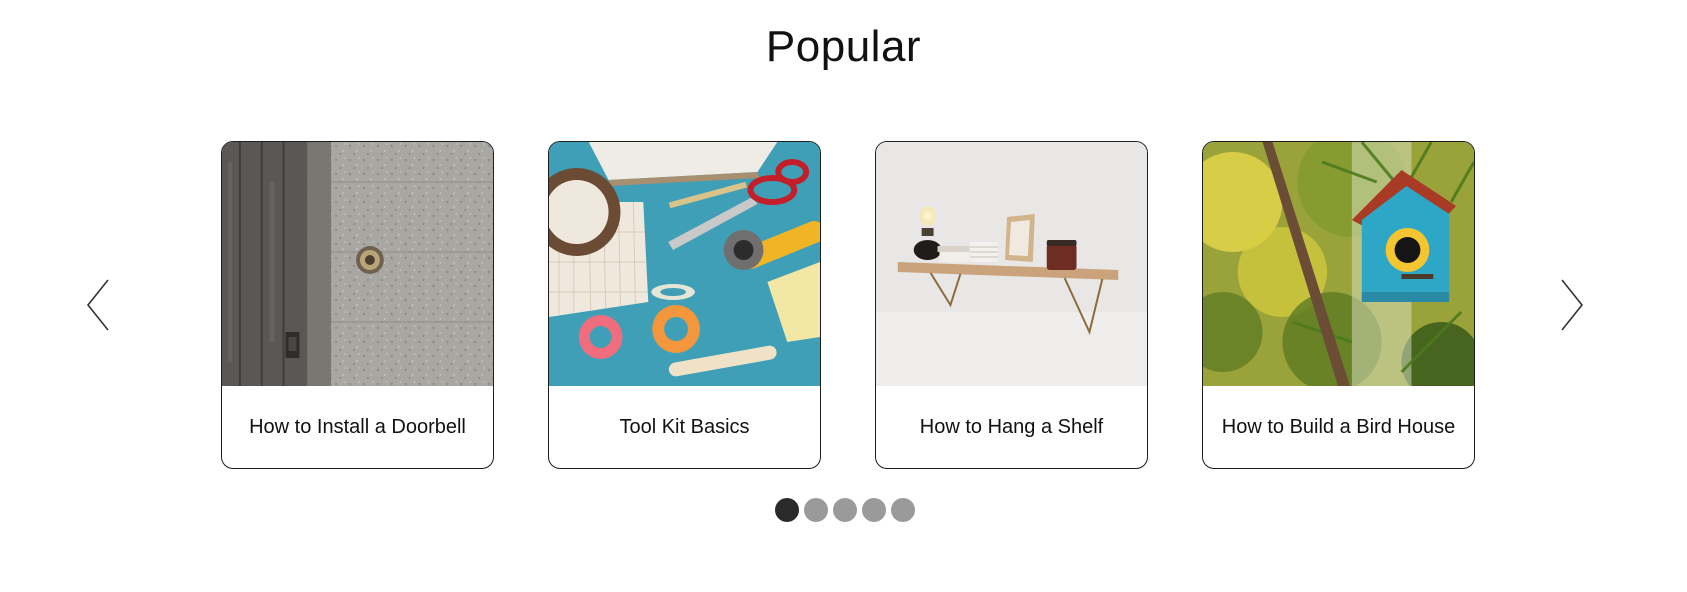 This screenshot has height=592, width=1687. I want to click on card-build-bird-house: How to Build a Bird House, so click(1338, 305).